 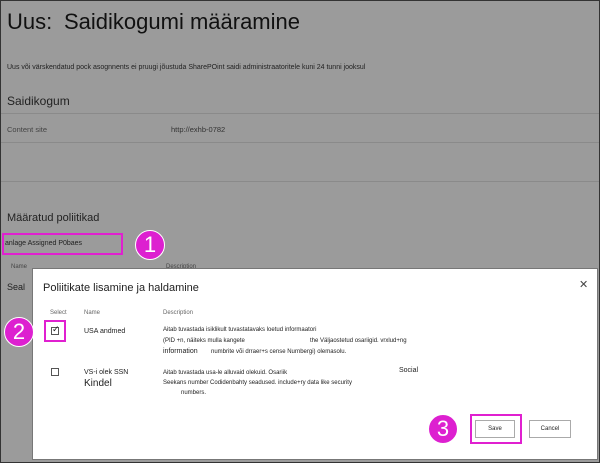 What do you see at coordinates (358, 341) in the screenshot?
I see `row-1-desc-line2b: the Väljaostetud osariigid. vrxlud+ng` at bounding box center [358, 341].